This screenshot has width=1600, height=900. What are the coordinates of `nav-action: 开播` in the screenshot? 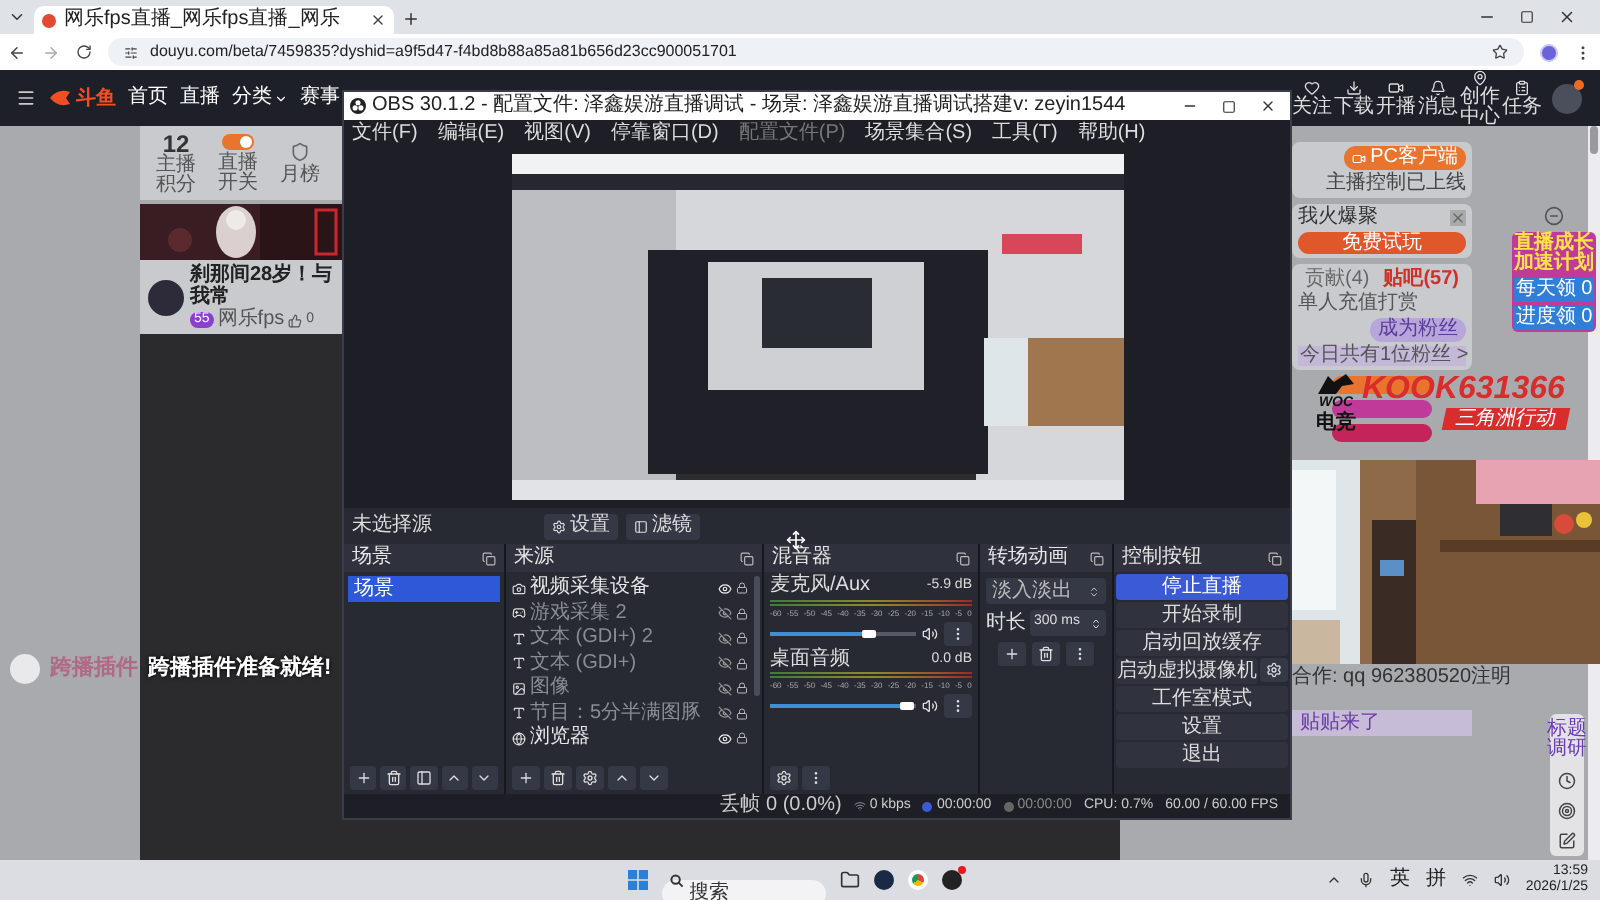 It's located at (1396, 98).